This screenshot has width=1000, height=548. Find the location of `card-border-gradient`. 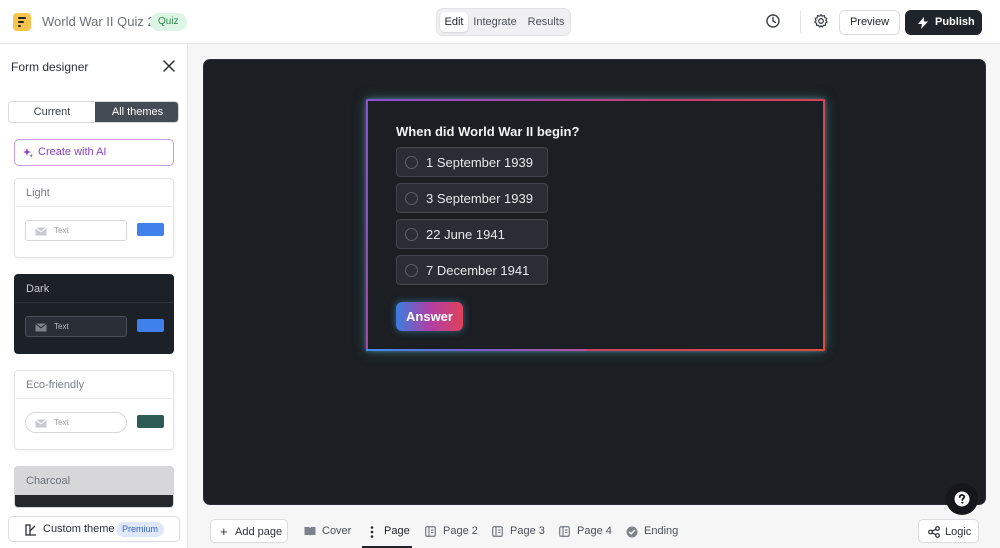

card-border-gradient is located at coordinates (476, 350).